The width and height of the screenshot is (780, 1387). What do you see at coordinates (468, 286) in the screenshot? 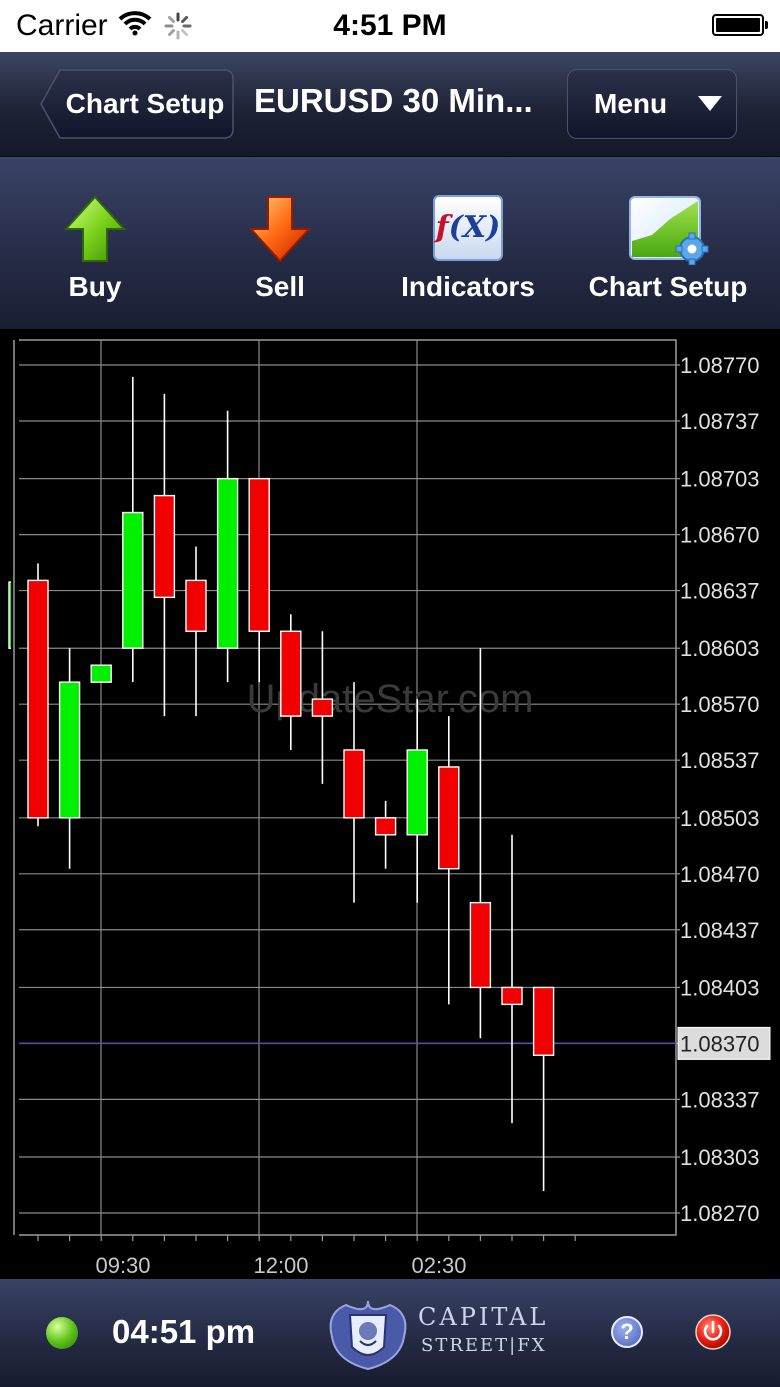
I see `indicators-label: Indicators` at bounding box center [468, 286].